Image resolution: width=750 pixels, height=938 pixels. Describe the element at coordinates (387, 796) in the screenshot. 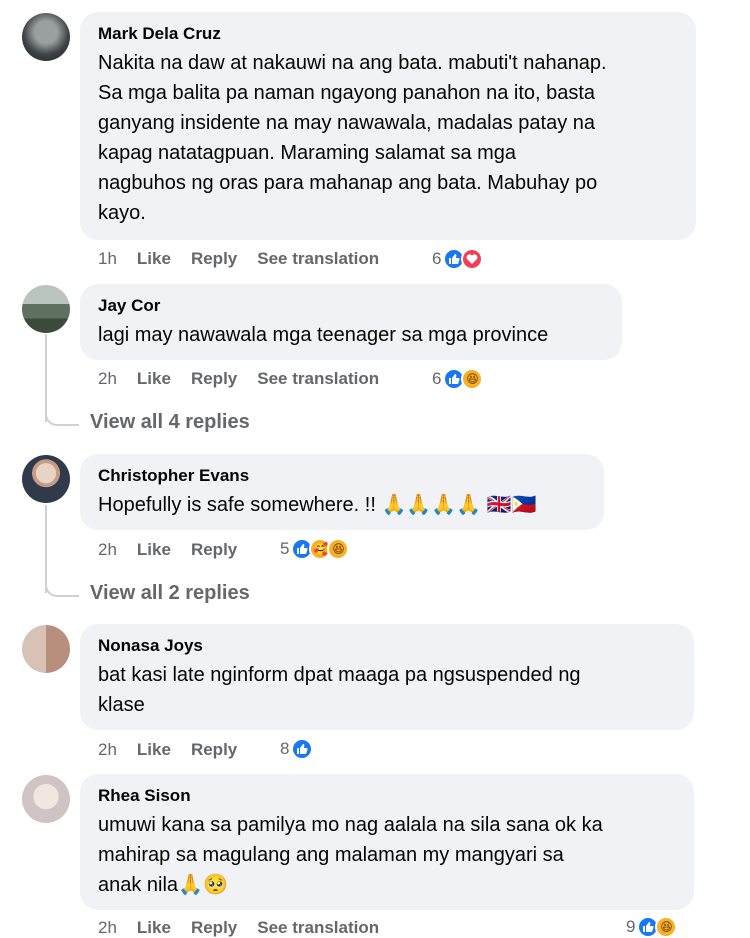

I see `comment-author: Rhea Sison` at that location.